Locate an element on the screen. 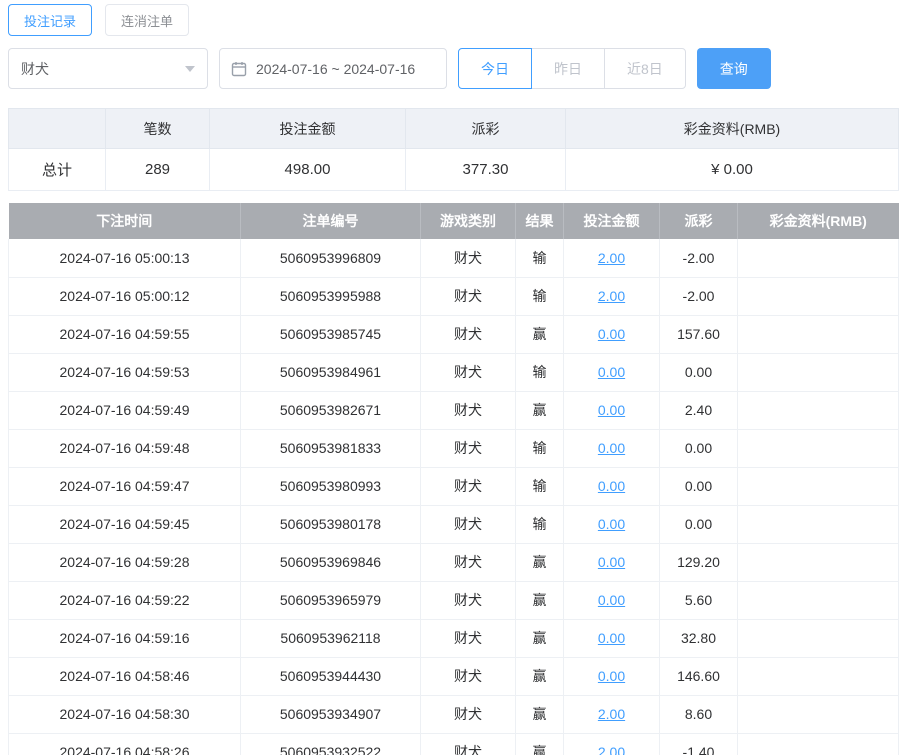 This screenshot has width=907, height=755. bet-time-cell: 2024-07-16 04:58:46 is located at coordinates (124, 676).